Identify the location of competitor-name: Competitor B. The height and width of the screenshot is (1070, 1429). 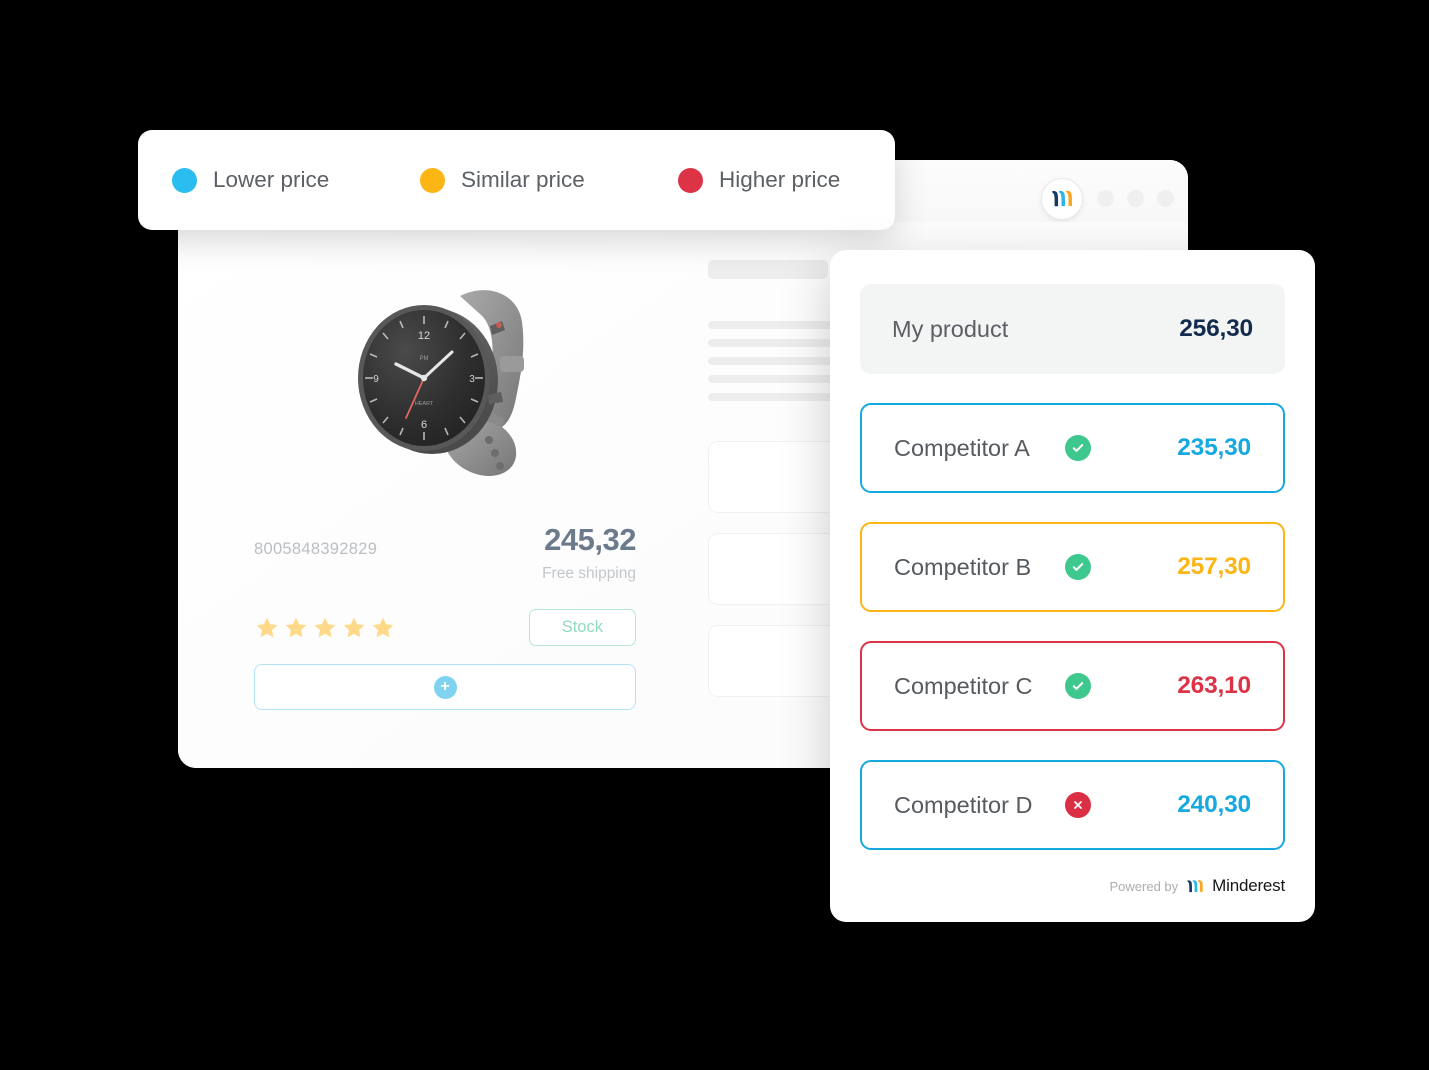
(963, 566).